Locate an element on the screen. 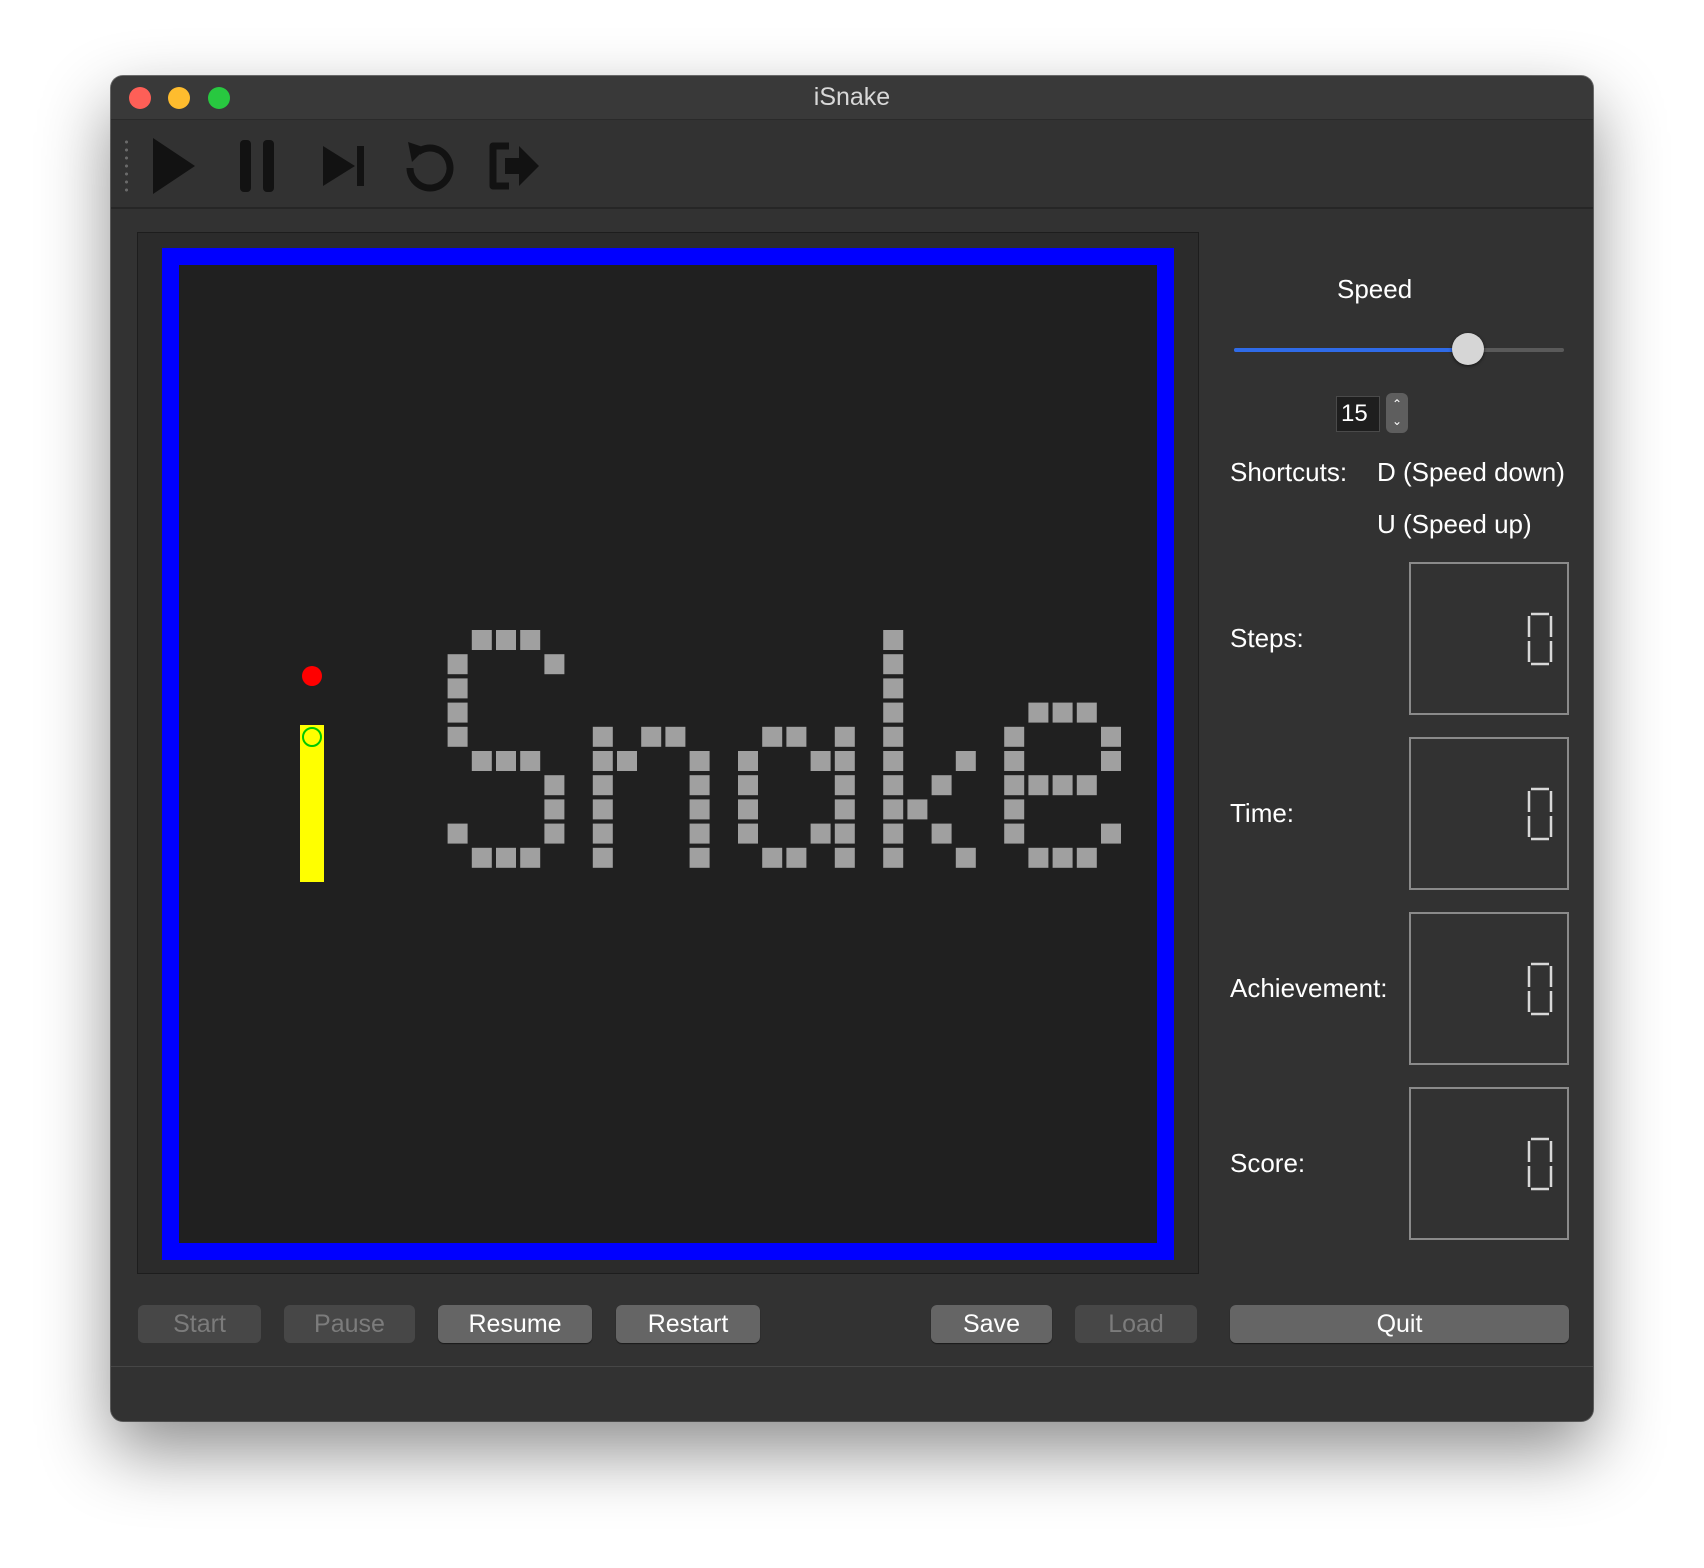  shortcut-speed-down: D (Speed down) is located at coordinates (1471, 472).